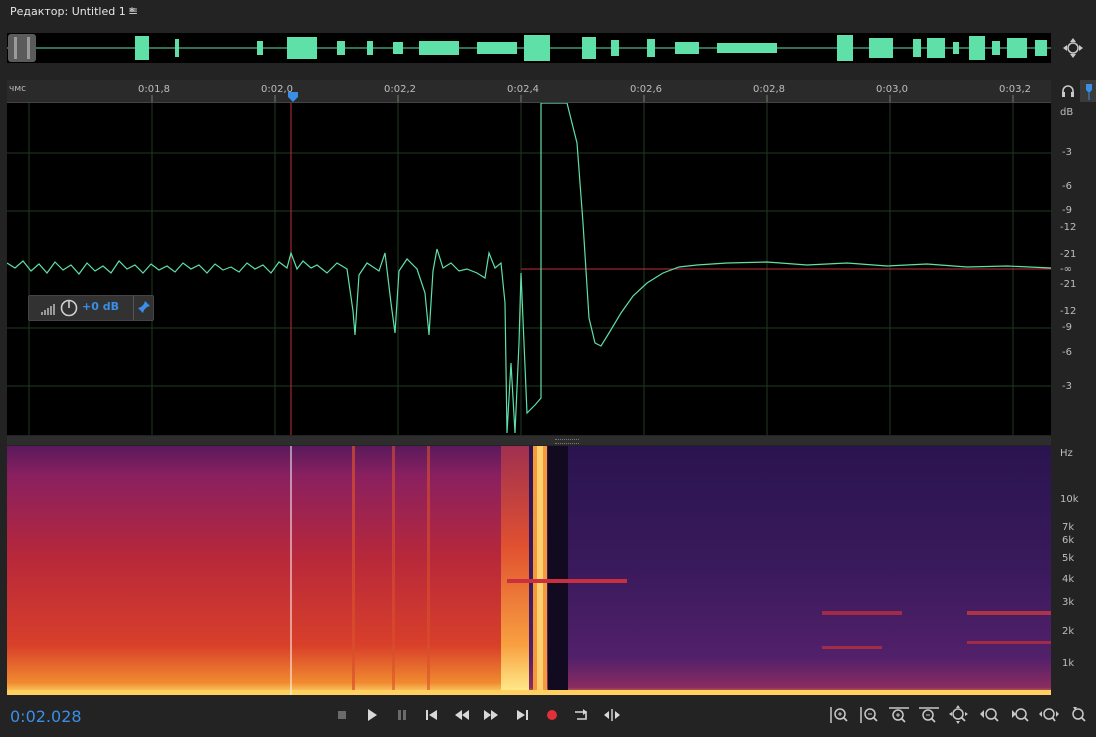  I want to click on rewind-icon, so click(462, 715).